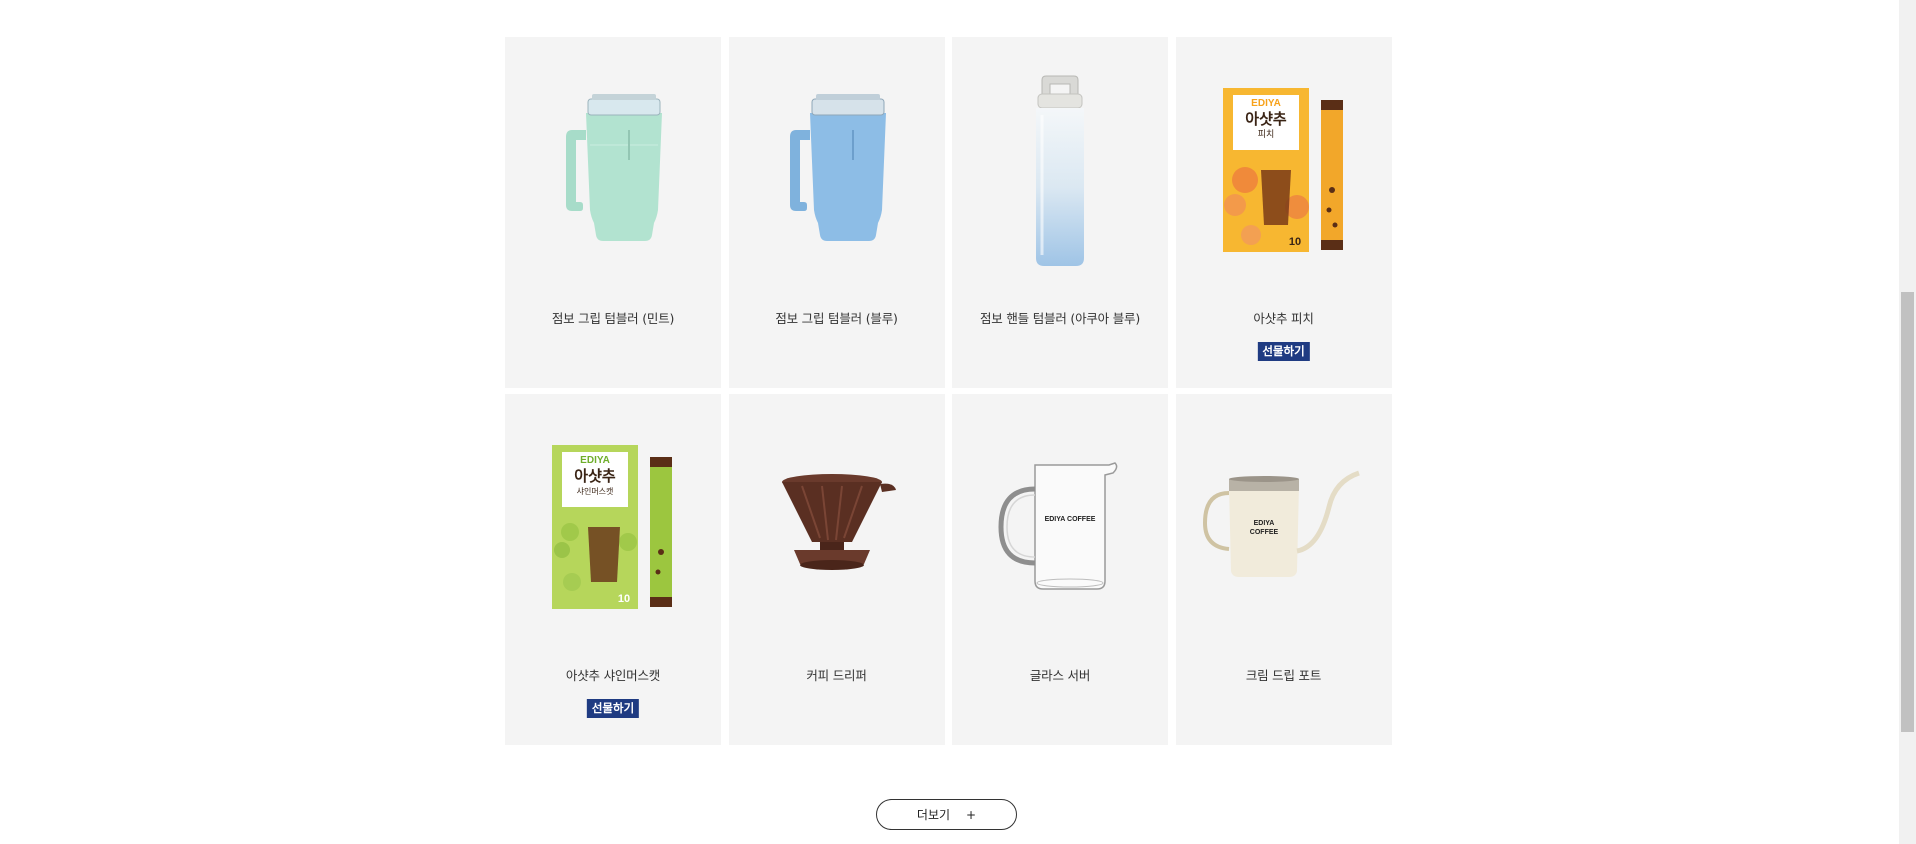 This screenshot has width=1916, height=844. What do you see at coordinates (1907, 512) in the screenshot?
I see `scrollbar-thumb` at bounding box center [1907, 512].